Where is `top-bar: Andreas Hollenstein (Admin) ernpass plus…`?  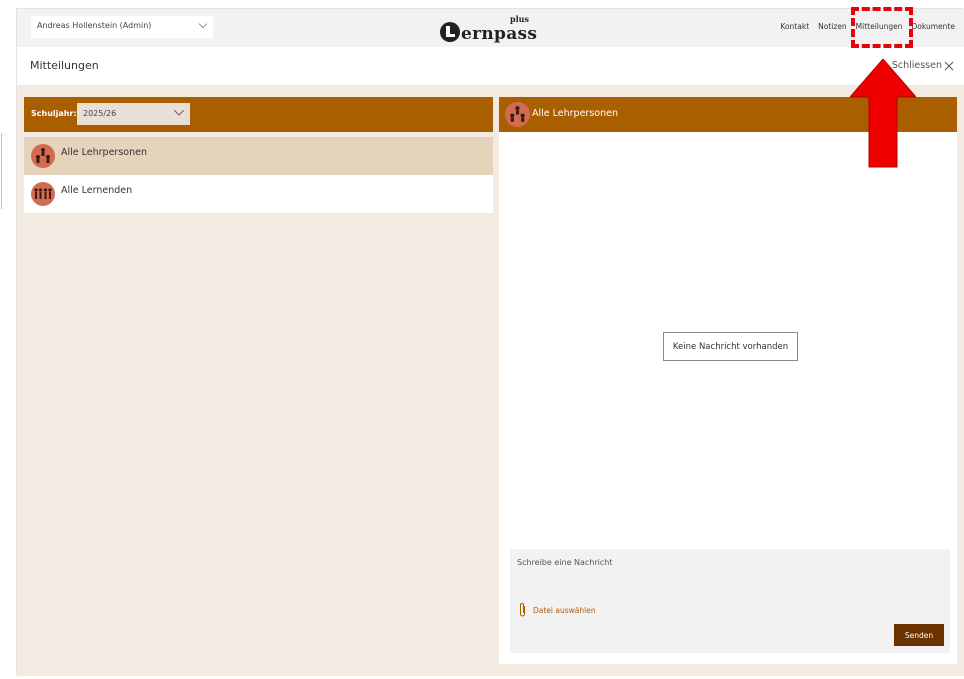
top-bar: Andreas Hollenstein (Admin) ernpass plus… is located at coordinates (490, 28).